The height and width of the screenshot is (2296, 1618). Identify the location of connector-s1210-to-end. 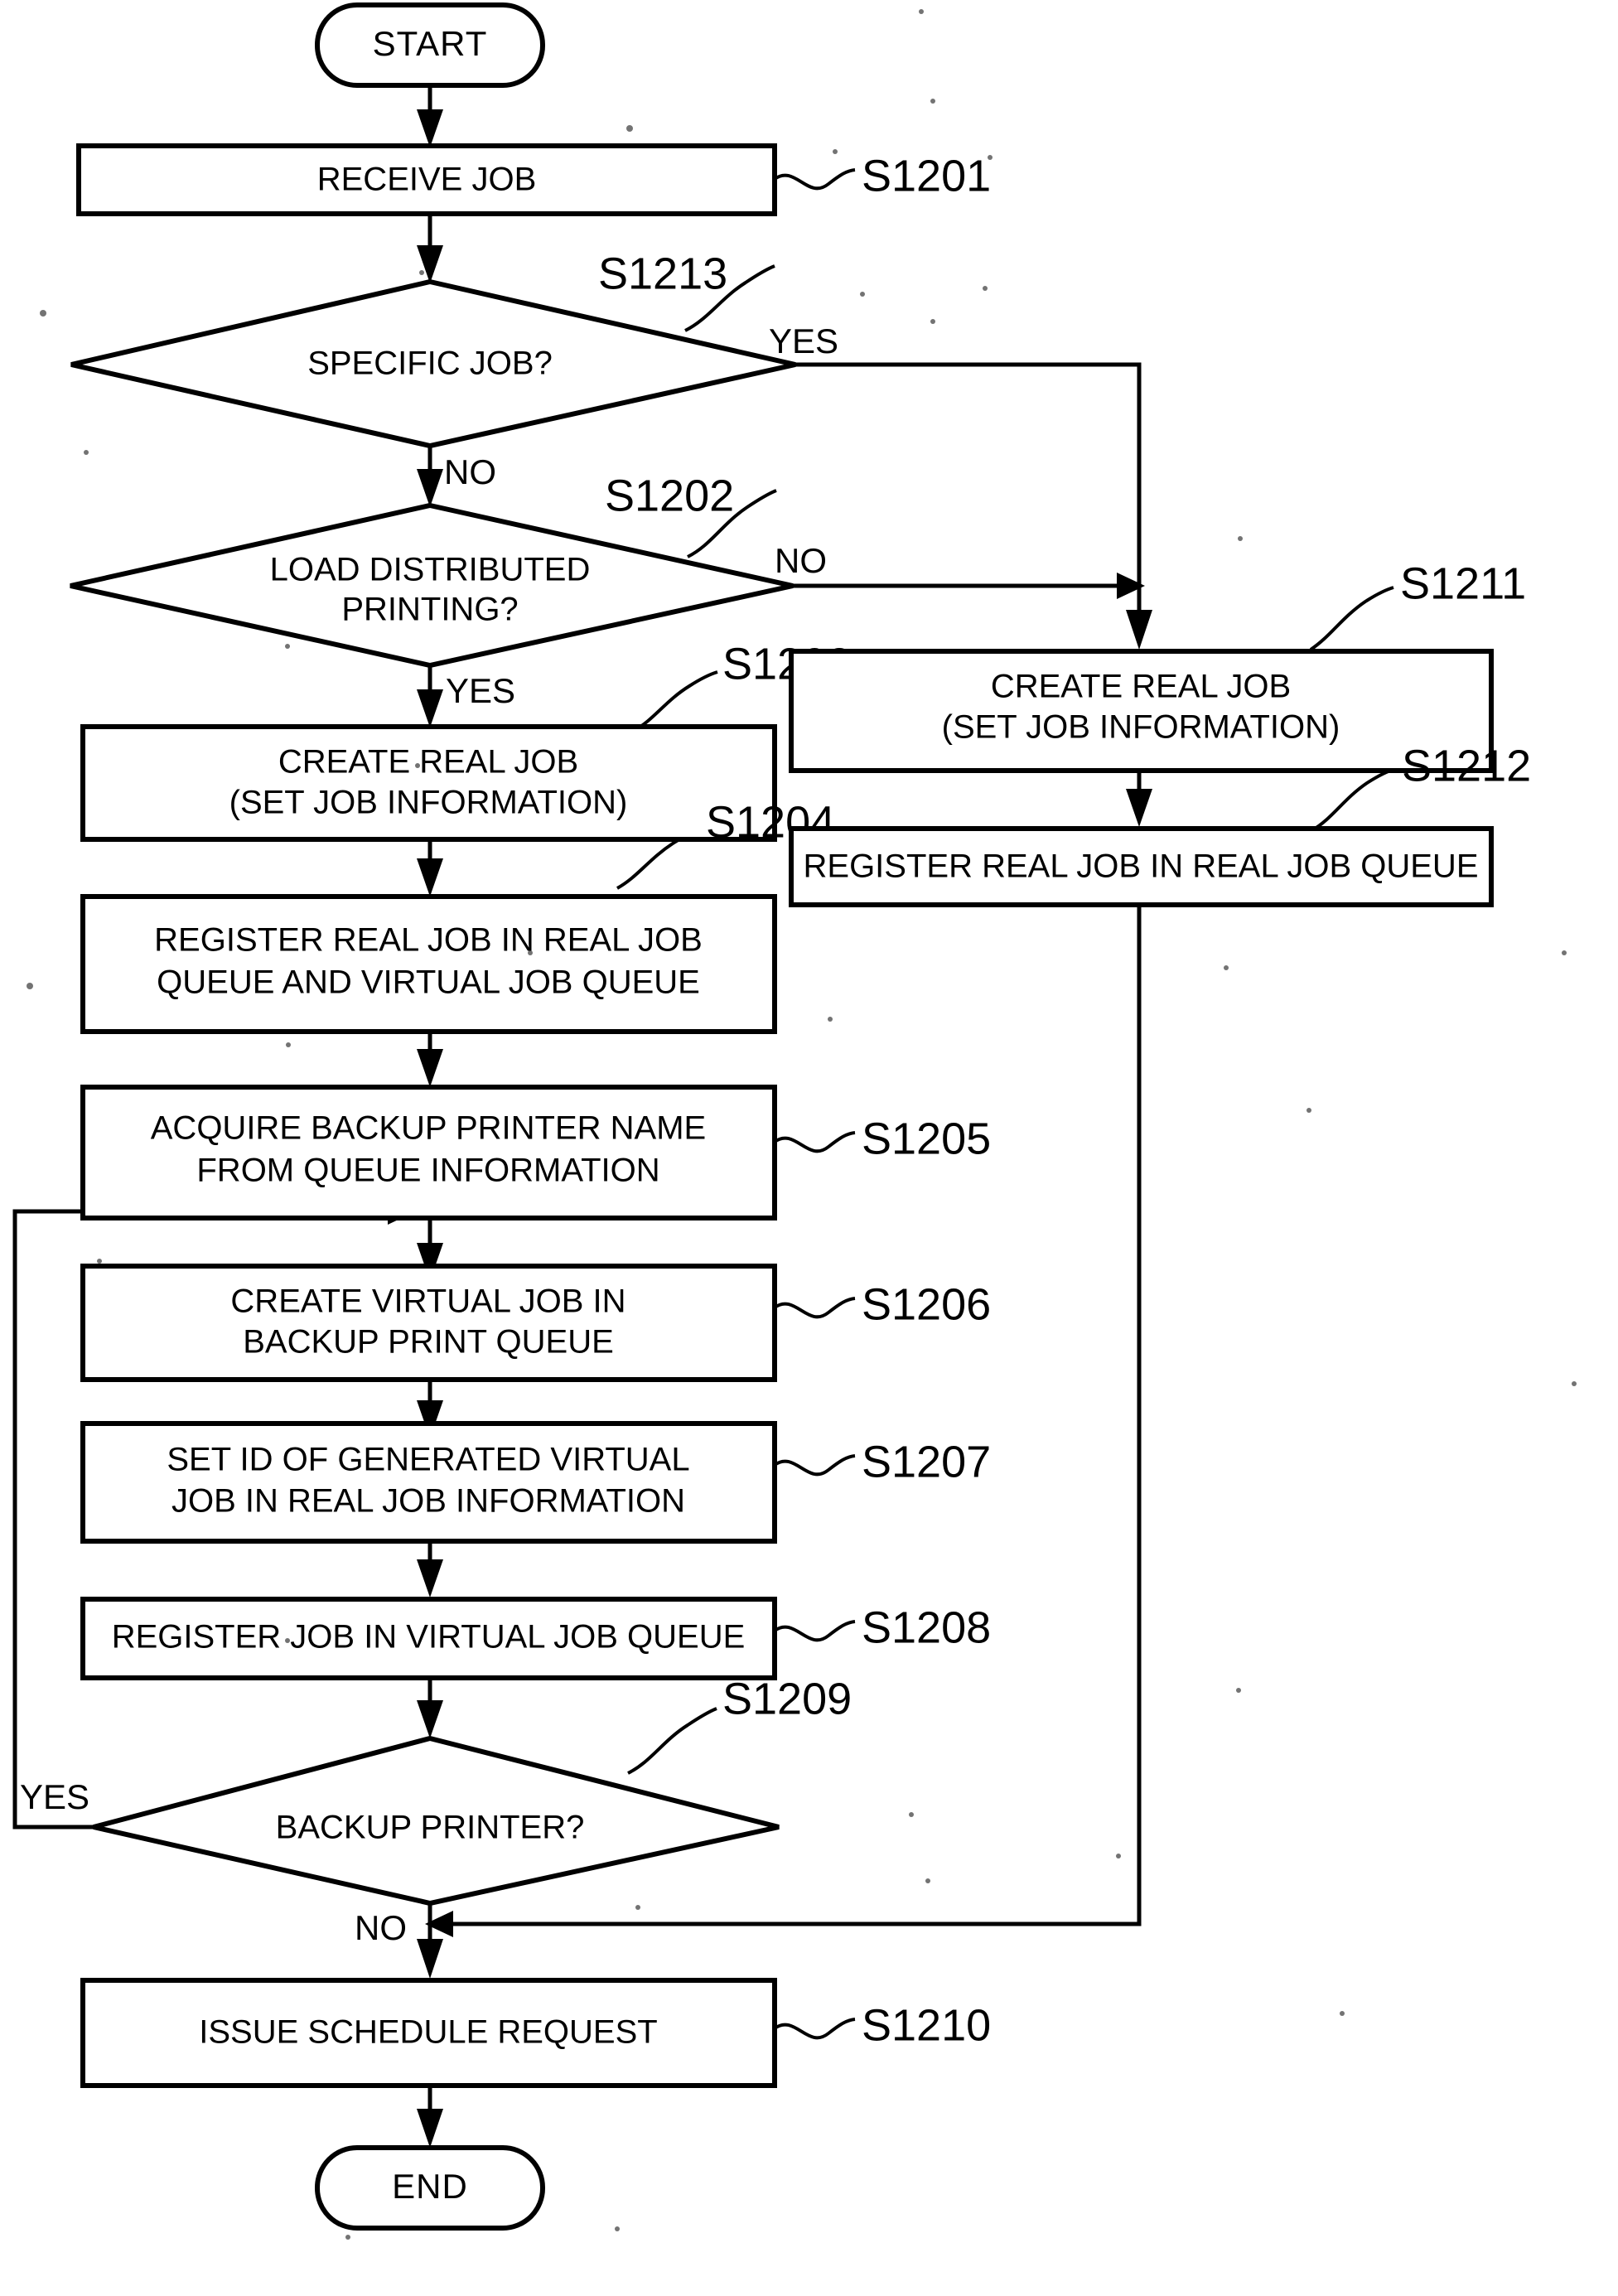
(430, 2117).